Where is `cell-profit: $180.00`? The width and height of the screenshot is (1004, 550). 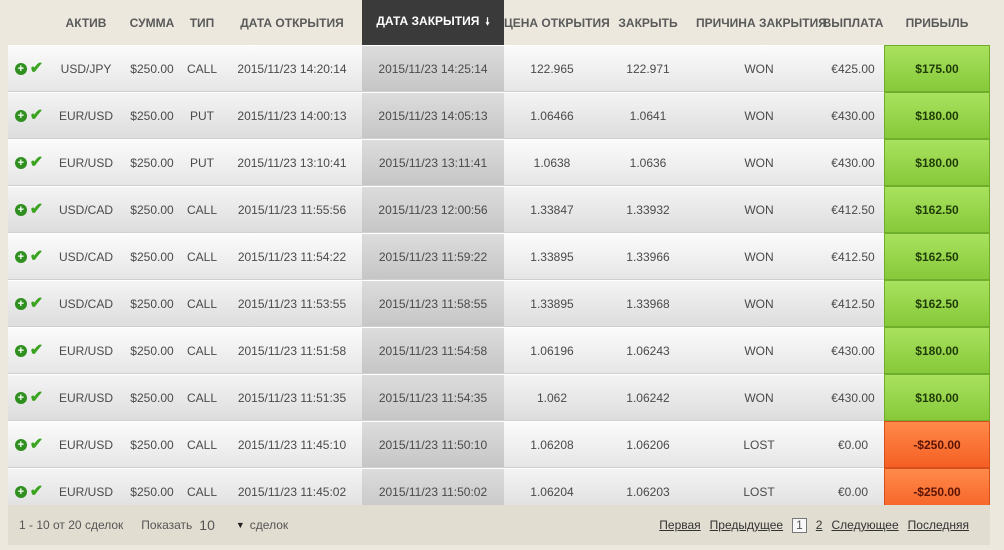
cell-profit: $180.00 is located at coordinates (937, 397).